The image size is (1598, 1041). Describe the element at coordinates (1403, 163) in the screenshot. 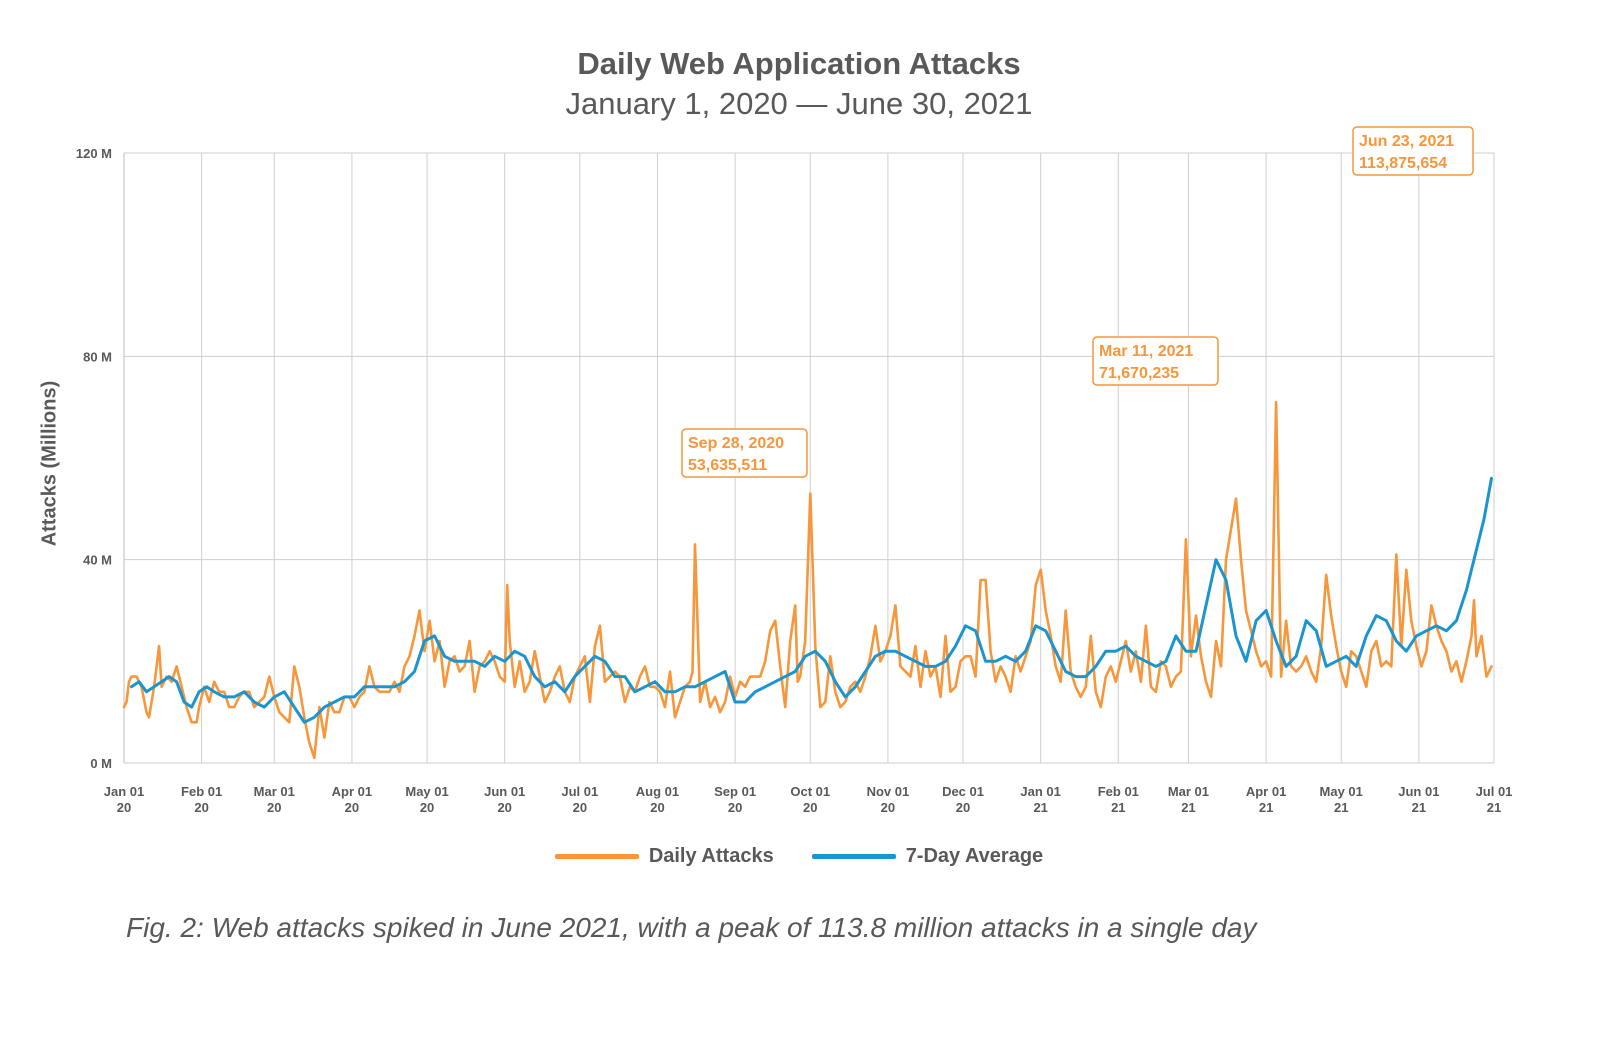

I see `annotation-value: 113,875,654` at that location.